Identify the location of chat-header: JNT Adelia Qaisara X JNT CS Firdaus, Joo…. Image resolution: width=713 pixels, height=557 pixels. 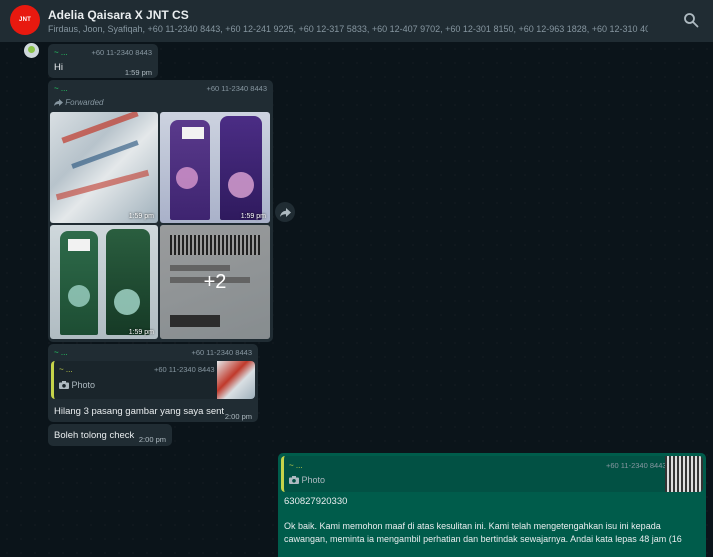
(356, 21).